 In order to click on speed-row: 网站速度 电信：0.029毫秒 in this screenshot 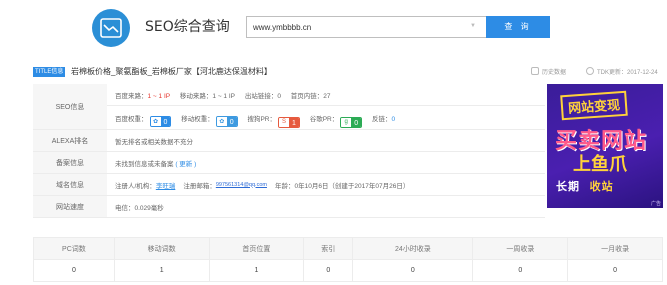, I will do `click(289, 207)`.